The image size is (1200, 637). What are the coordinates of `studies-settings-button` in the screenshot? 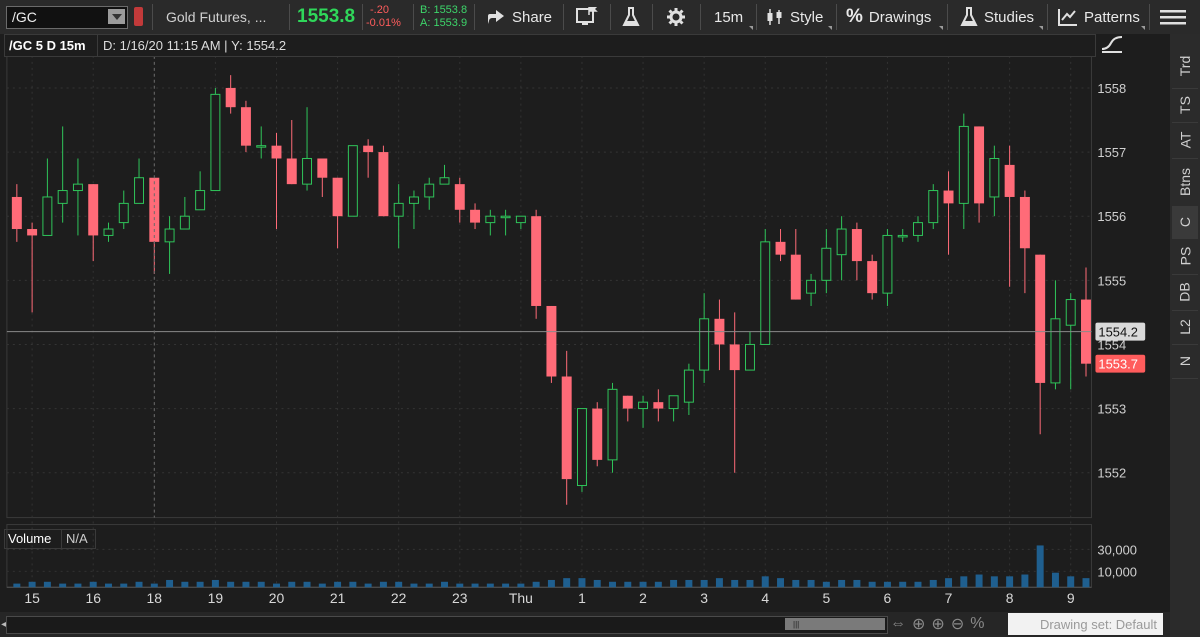 It's located at (1112, 44).